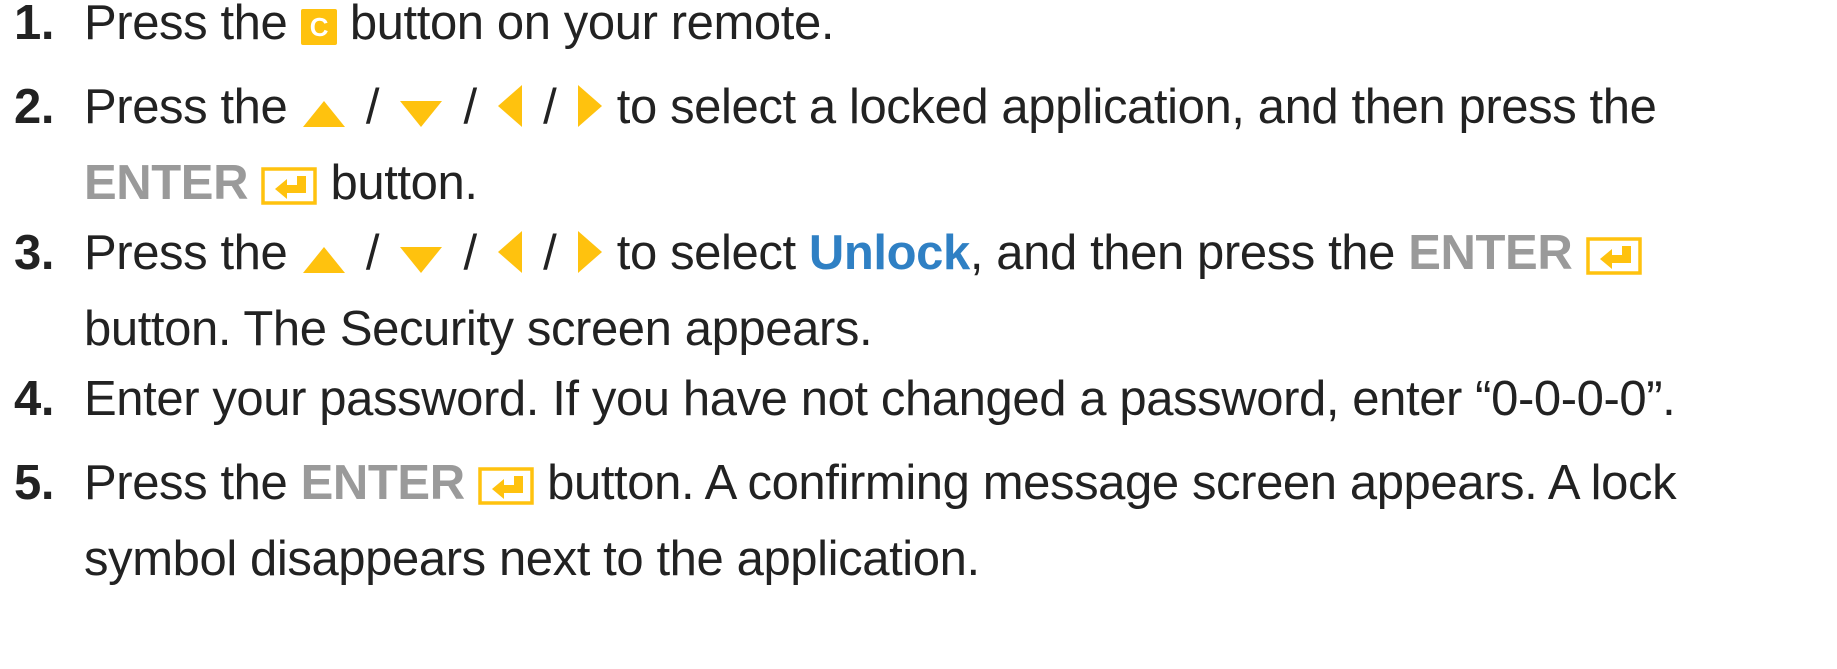 This screenshot has width=1837, height=669. I want to click on step-number: 2., so click(34, 107).